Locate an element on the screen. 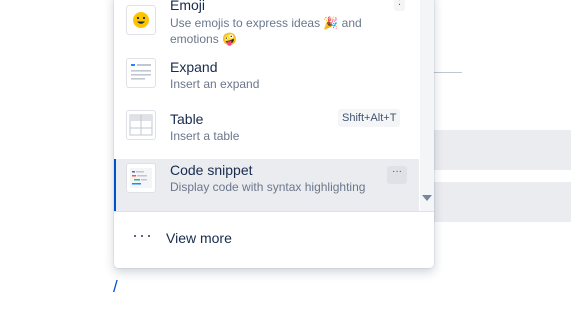 Image resolution: width=571 pixels, height=328 pixels. menu-item-expand: Expand Insert an expand is located at coordinates (266, 77).